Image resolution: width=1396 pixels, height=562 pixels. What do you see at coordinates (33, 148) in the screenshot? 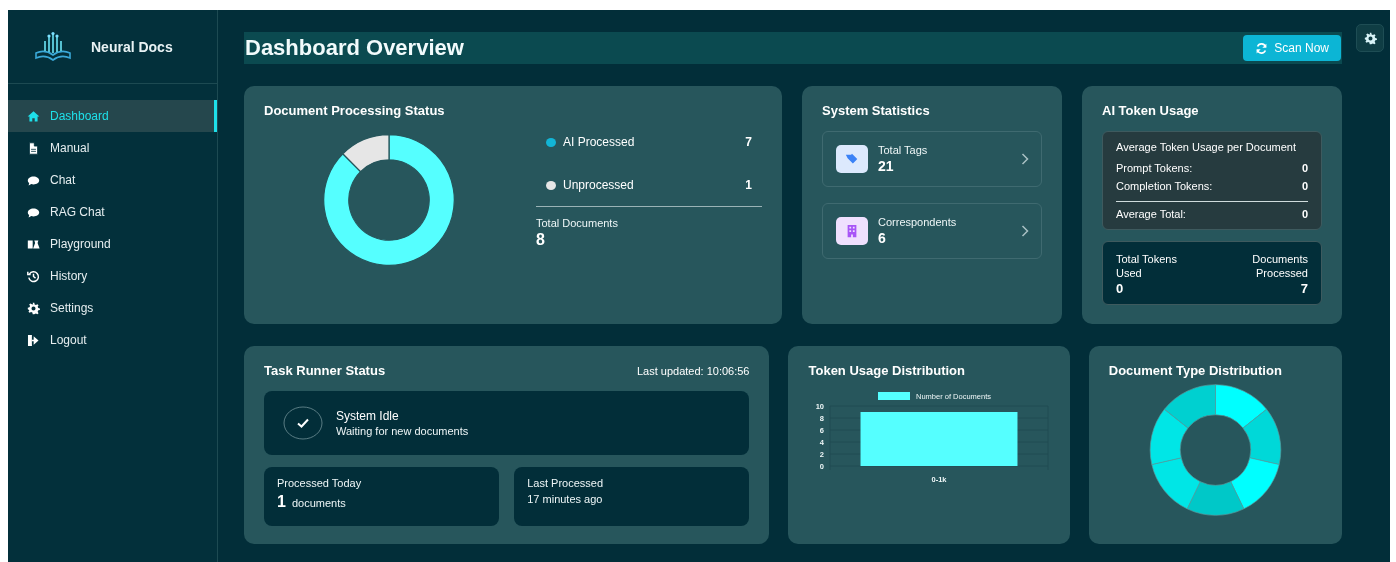
I see `document-icon` at bounding box center [33, 148].